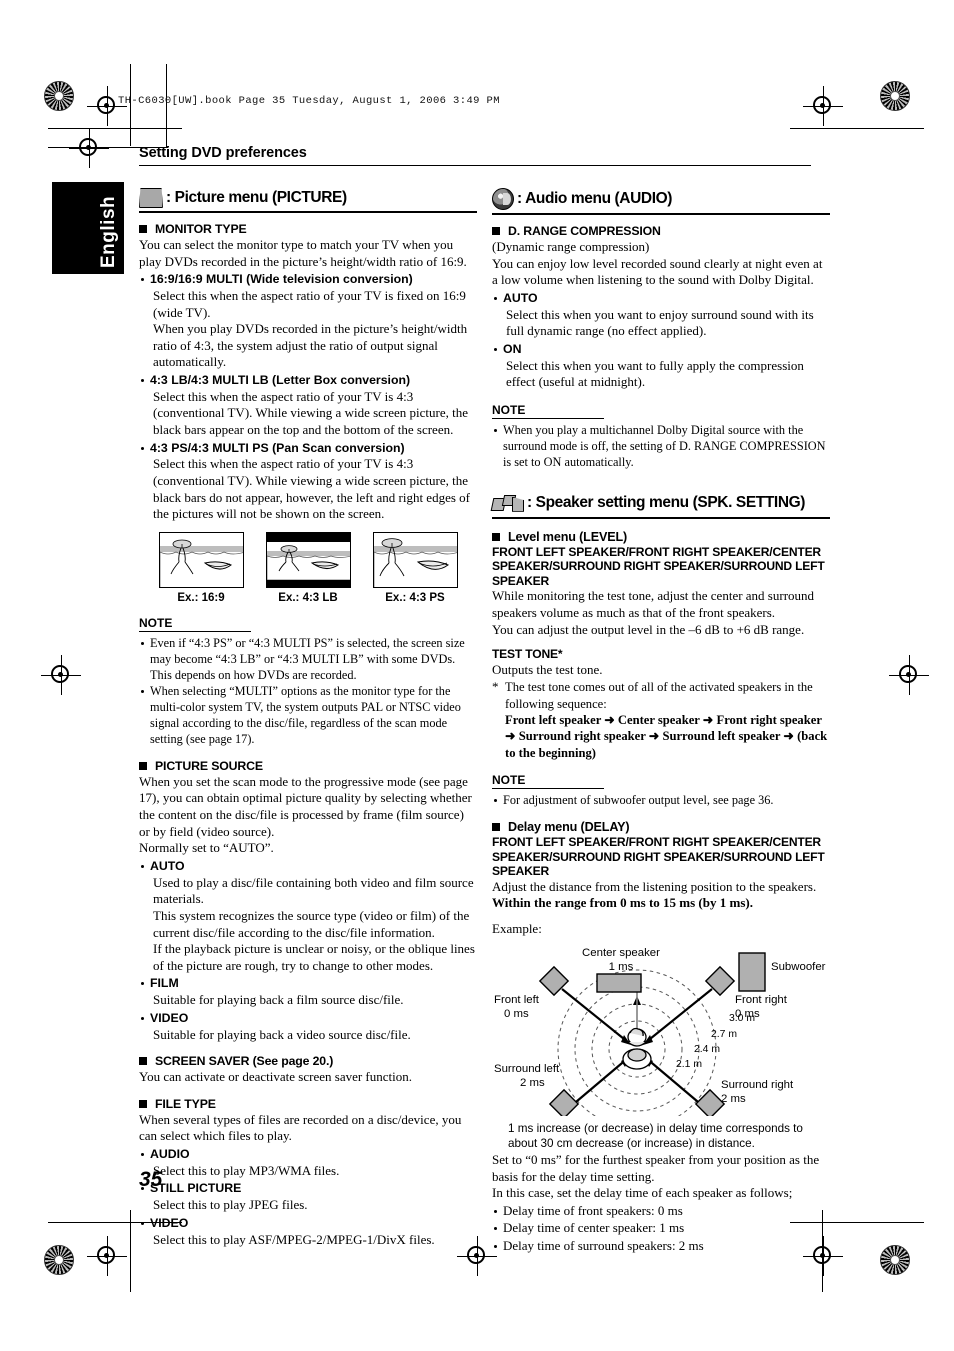 The image size is (954, 1351). I want to click on print-star-target-topright, so click(895, 96).